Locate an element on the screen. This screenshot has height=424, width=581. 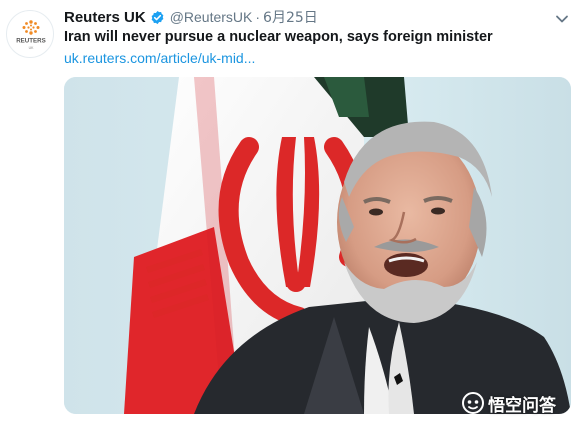
avatar: REUTERS UK is located at coordinates (30, 34).